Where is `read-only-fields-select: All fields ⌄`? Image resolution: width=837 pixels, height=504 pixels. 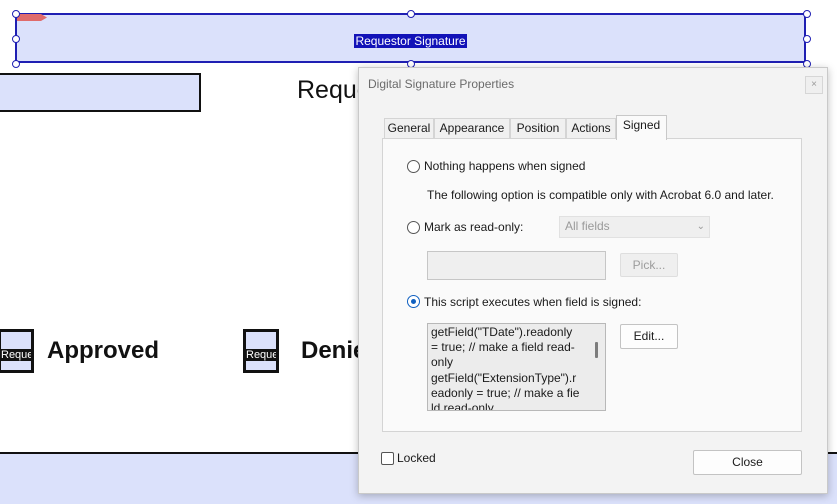
read-only-fields-select: All fields ⌄ is located at coordinates (634, 227).